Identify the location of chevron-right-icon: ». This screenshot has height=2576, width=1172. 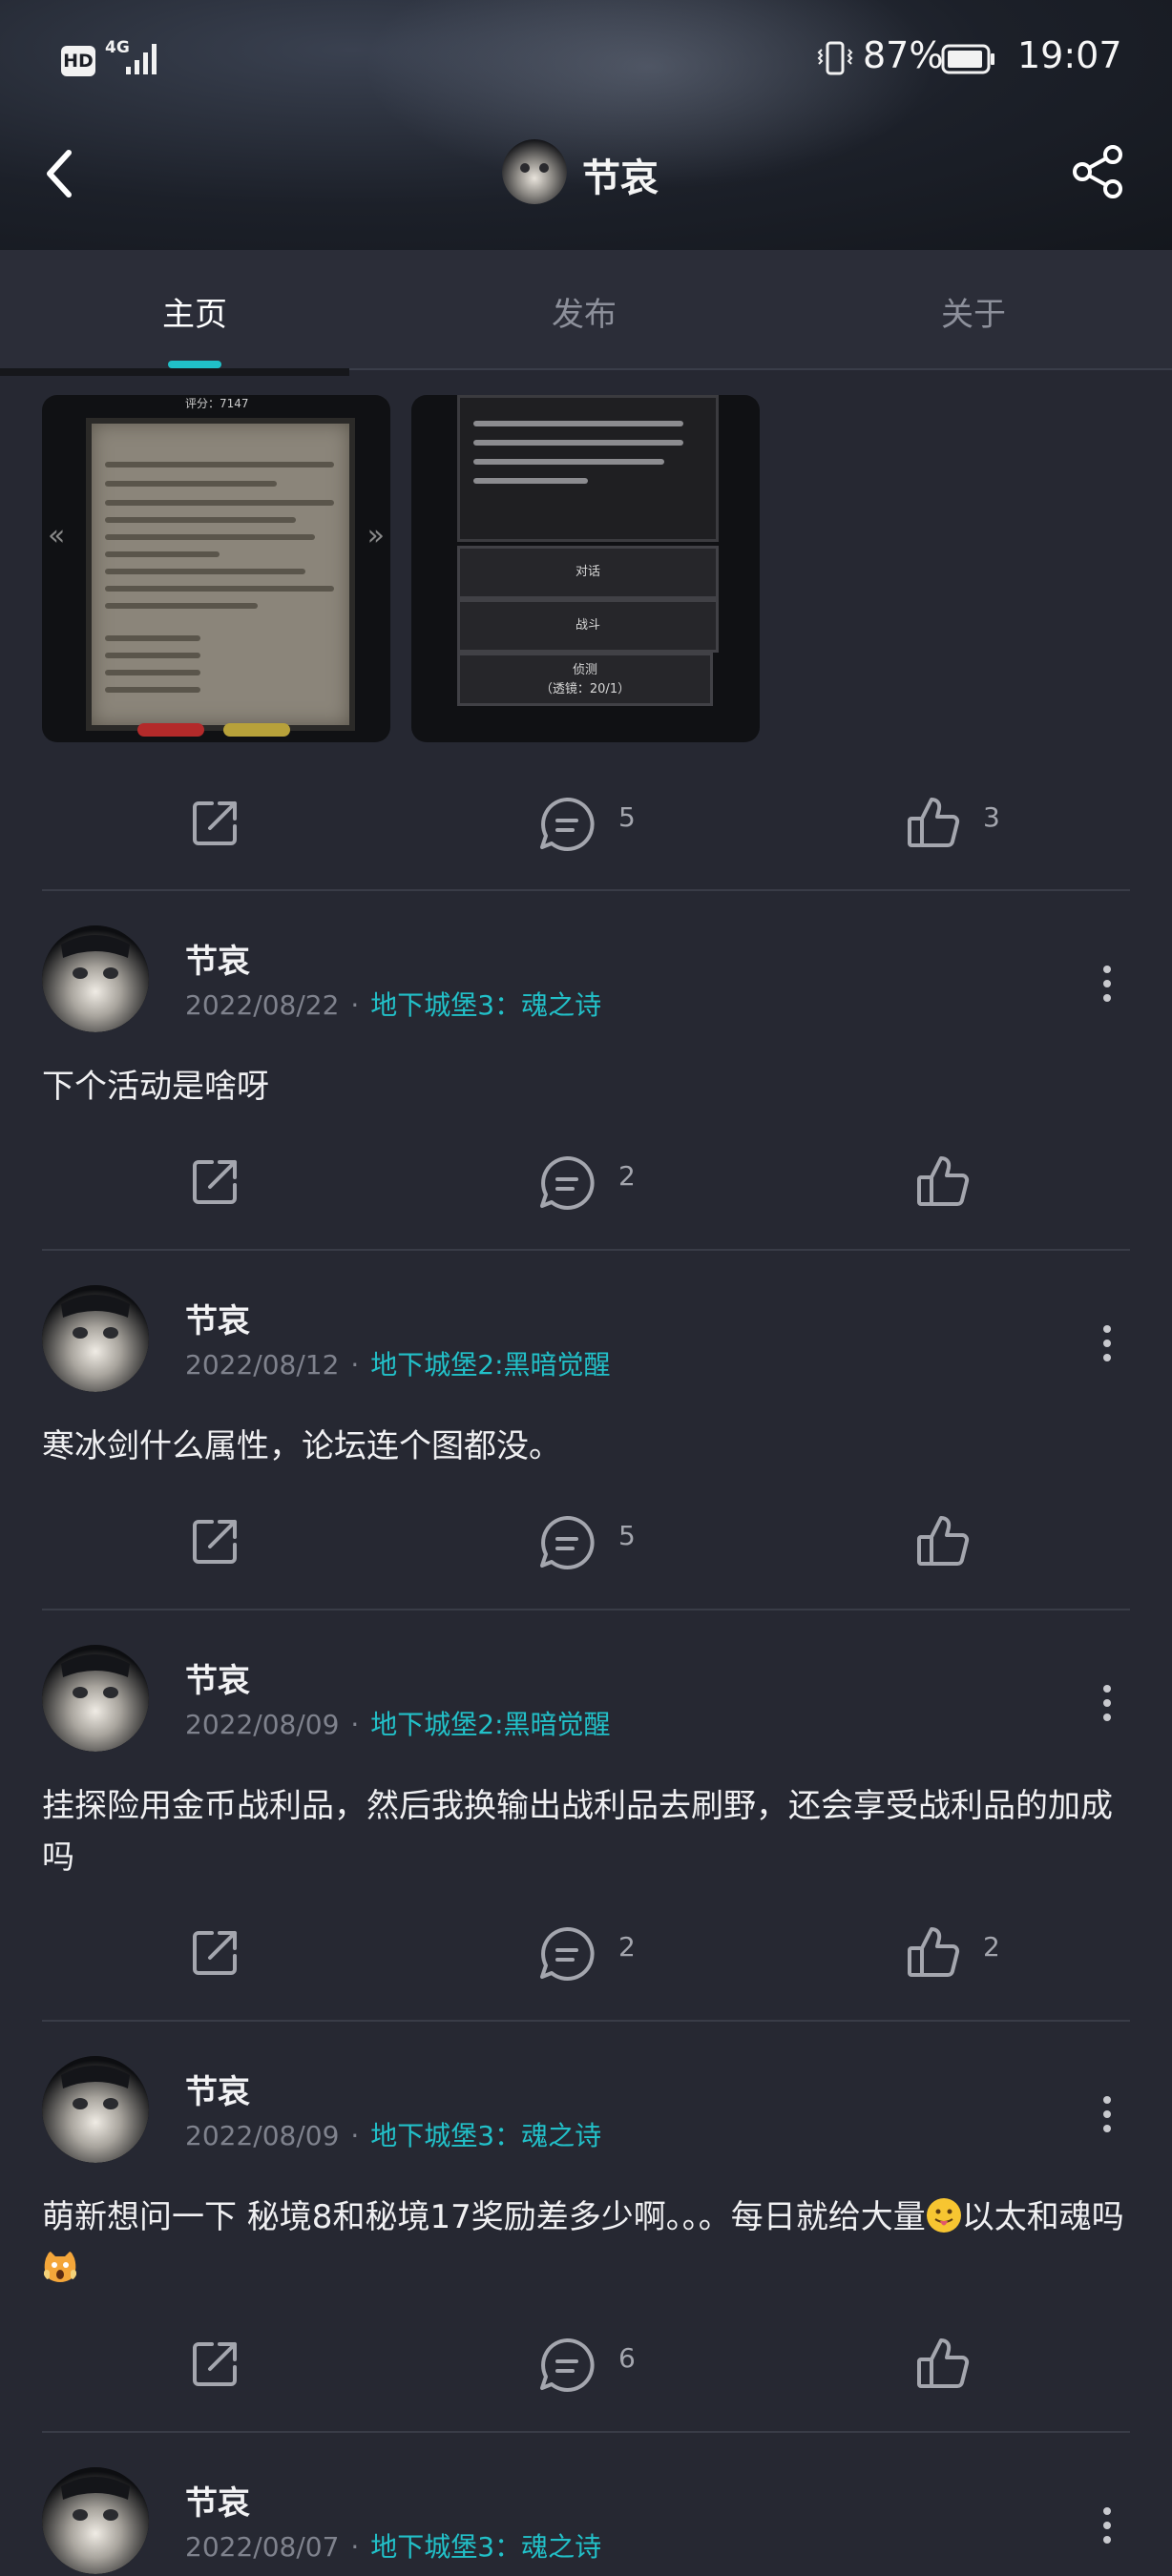
(376, 535).